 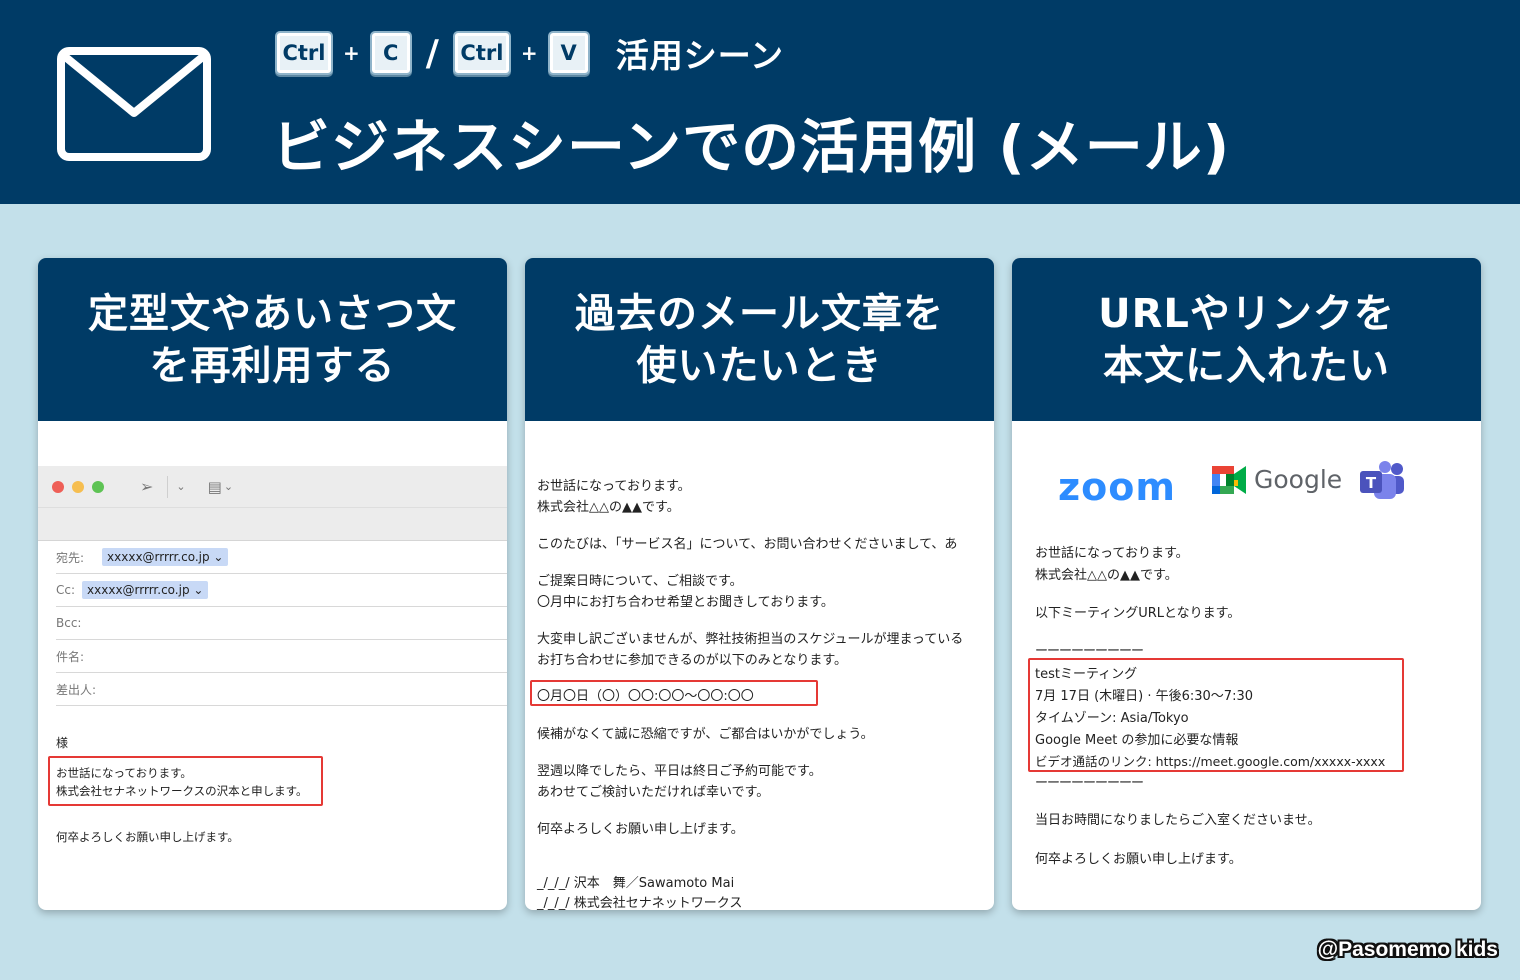 I want to click on envelope-icon, so click(x=134, y=104).